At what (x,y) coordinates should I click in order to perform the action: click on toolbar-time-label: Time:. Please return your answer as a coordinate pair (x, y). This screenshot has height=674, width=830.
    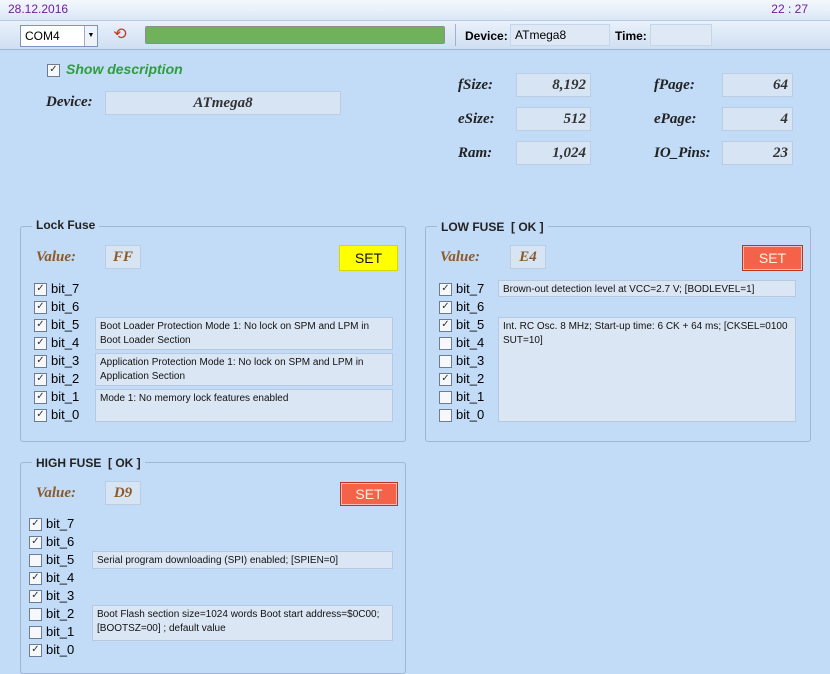
    Looking at the image, I should click on (631, 36).